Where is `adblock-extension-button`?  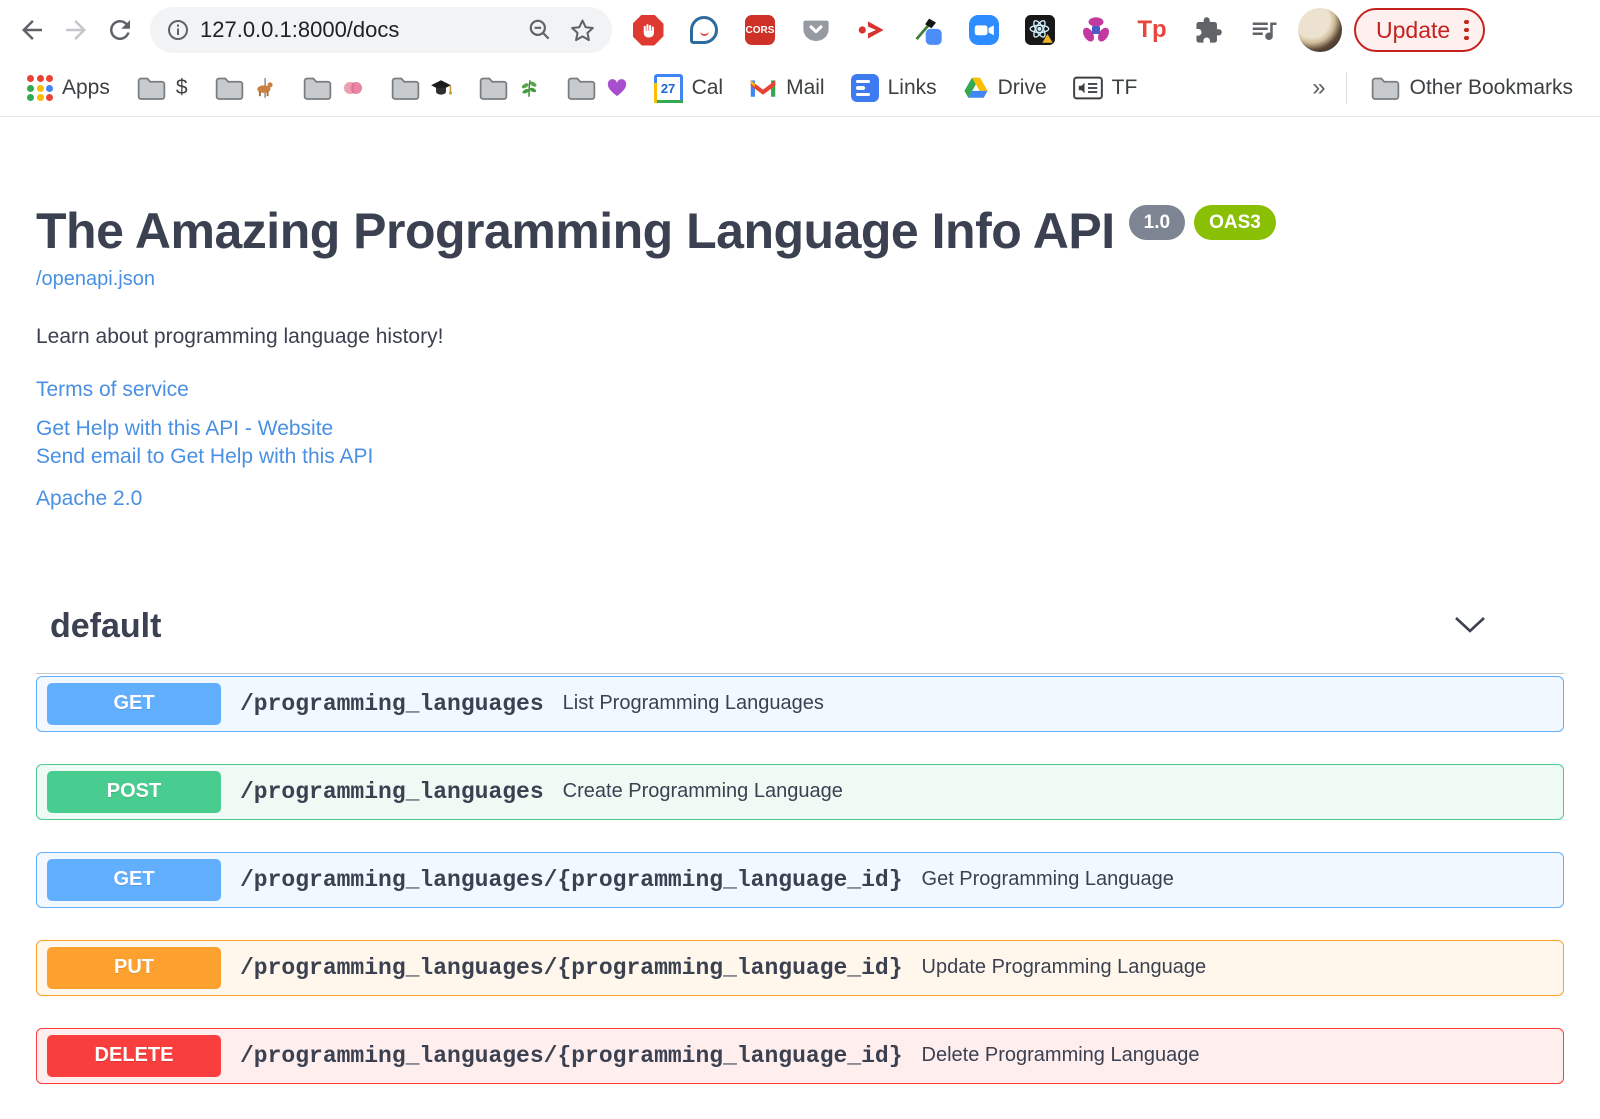 adblock-extension-button is located at coordinates (648, 30).